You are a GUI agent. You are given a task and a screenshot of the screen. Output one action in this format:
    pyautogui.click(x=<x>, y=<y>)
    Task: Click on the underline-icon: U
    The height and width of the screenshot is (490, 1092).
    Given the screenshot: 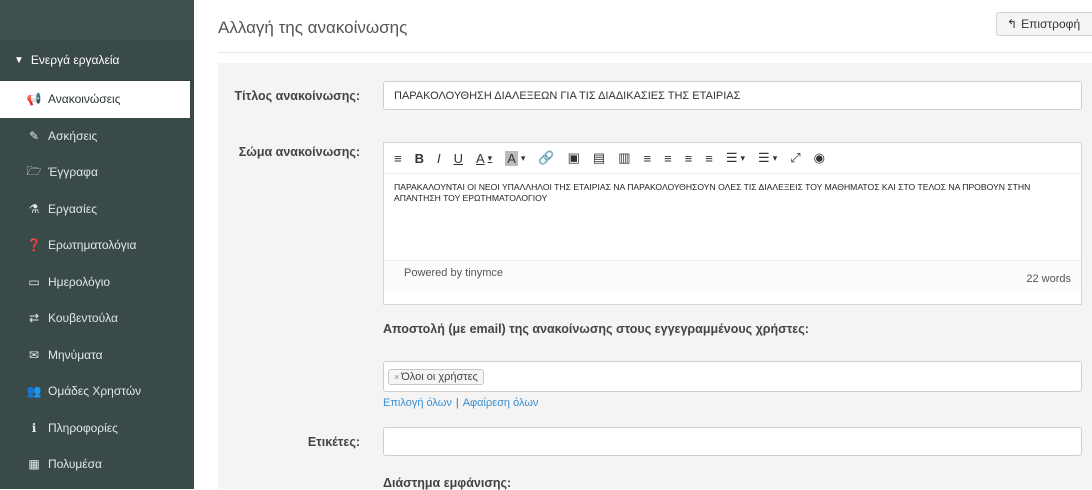 What is the action you would take?
    pyautogui.click(x=458, y=158)
    